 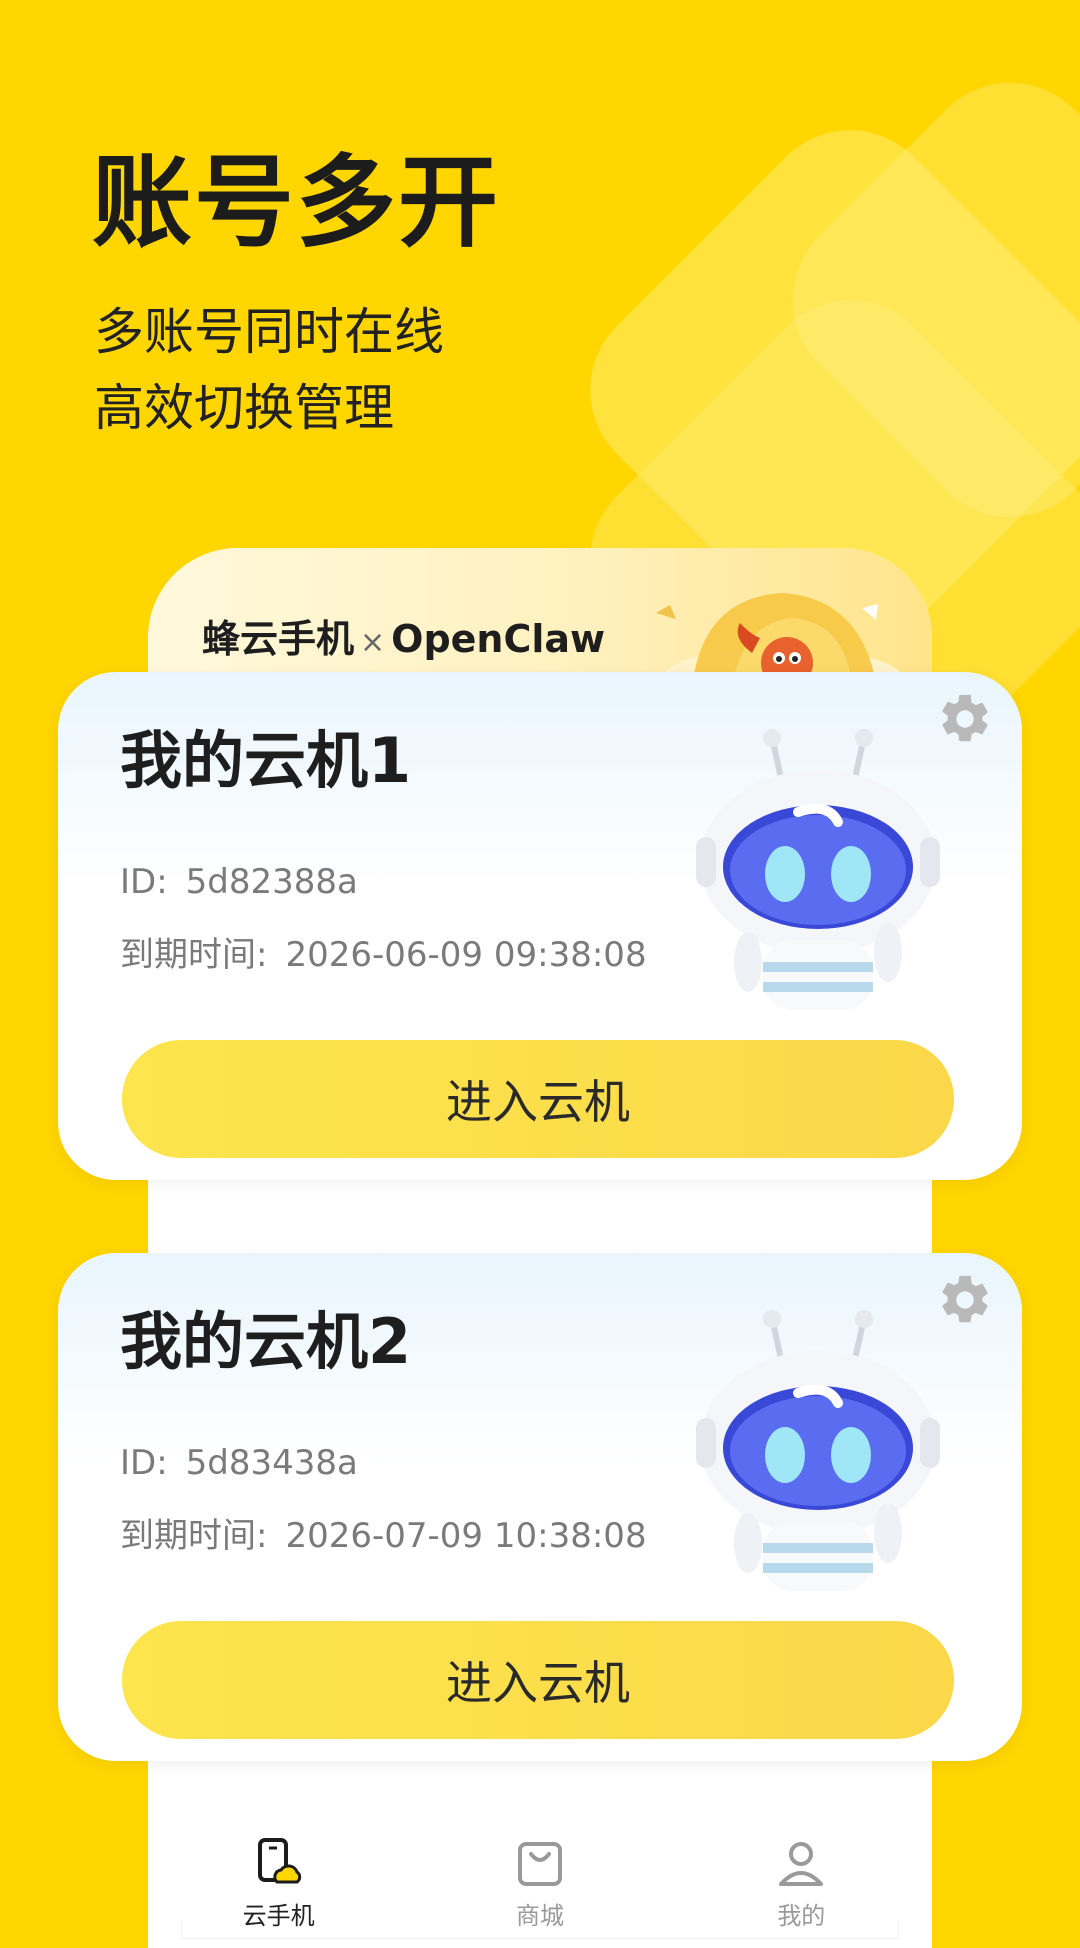 I want to click on banner-text: 蜂云手机 × OpenClaw, so click(x=403, y=635).